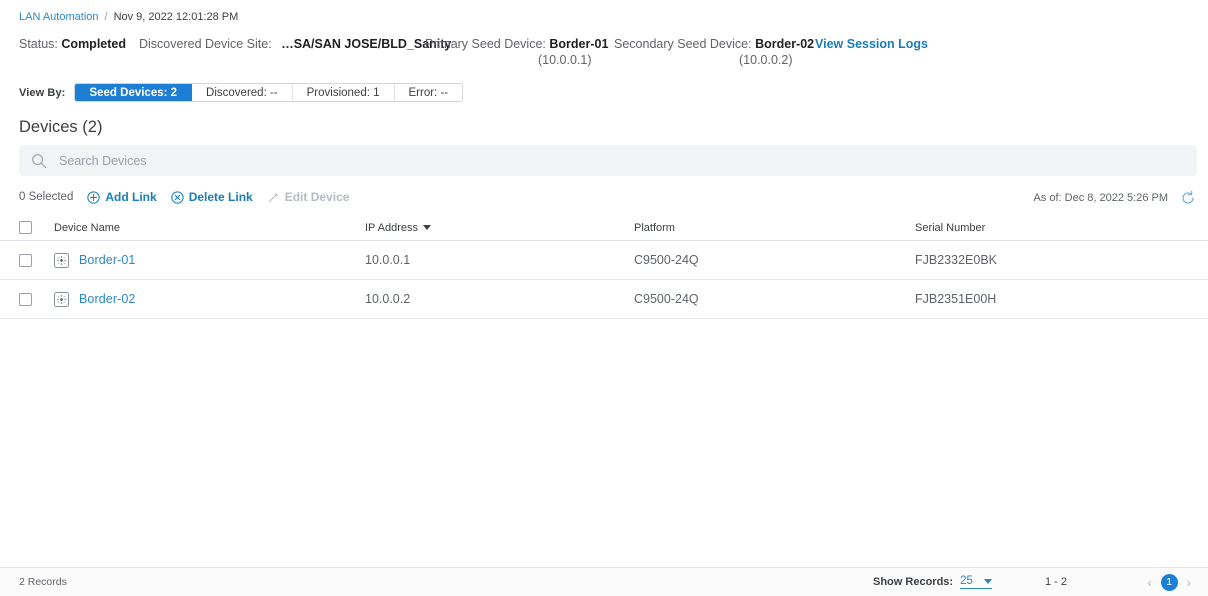  What do you see at coordinates (39, 161) in the screenshot?
I see `search-icon` at bounding box center [39, 161].